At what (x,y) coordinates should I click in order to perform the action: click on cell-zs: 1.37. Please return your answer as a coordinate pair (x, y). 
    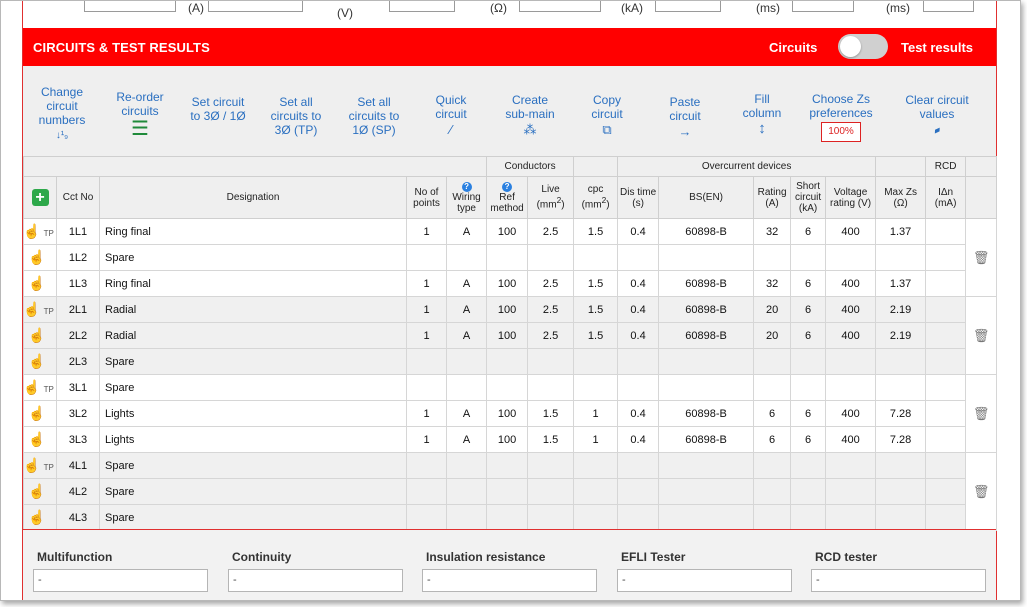
    Looking at the image, I should click on (901, 283).